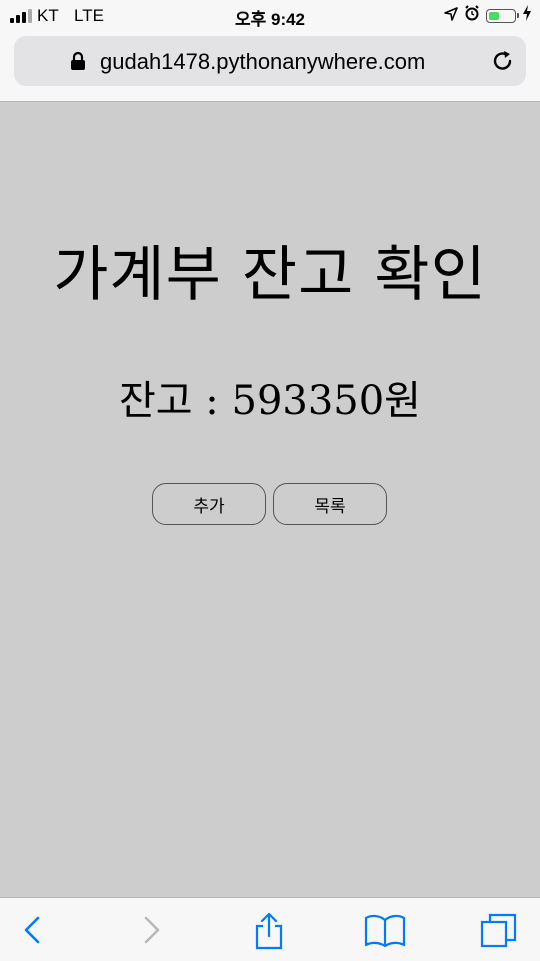 The height and width of the screenshot is (961, 540). I want to click on browser-toolbar, so click(270, 929).